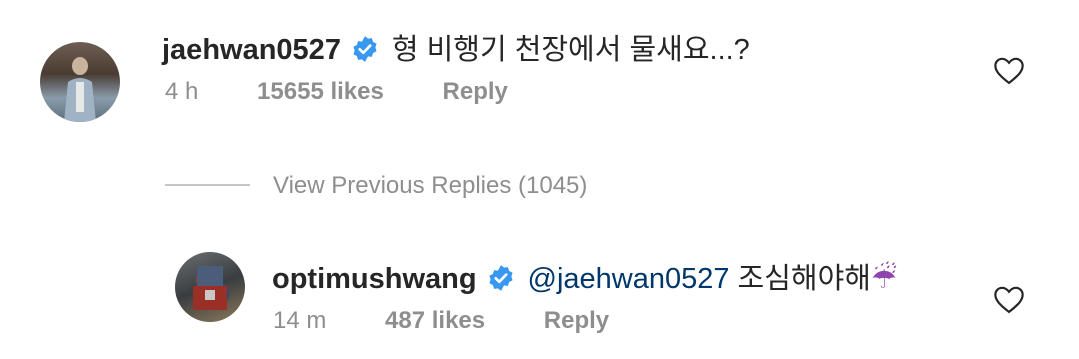 Image resolution: width=1079 pixels, height=359 pixels. I want to click on comment-2-mention: @jaehwan0527, so click(629, 279).